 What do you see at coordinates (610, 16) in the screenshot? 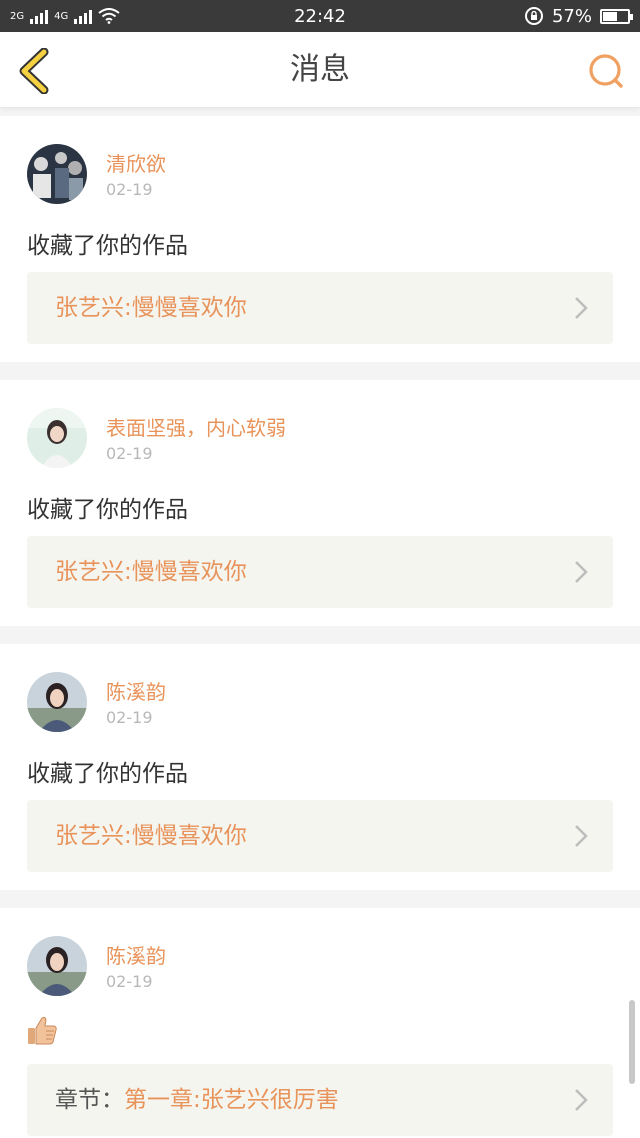
I see `battery-fill` at bounding box center [610, 16].